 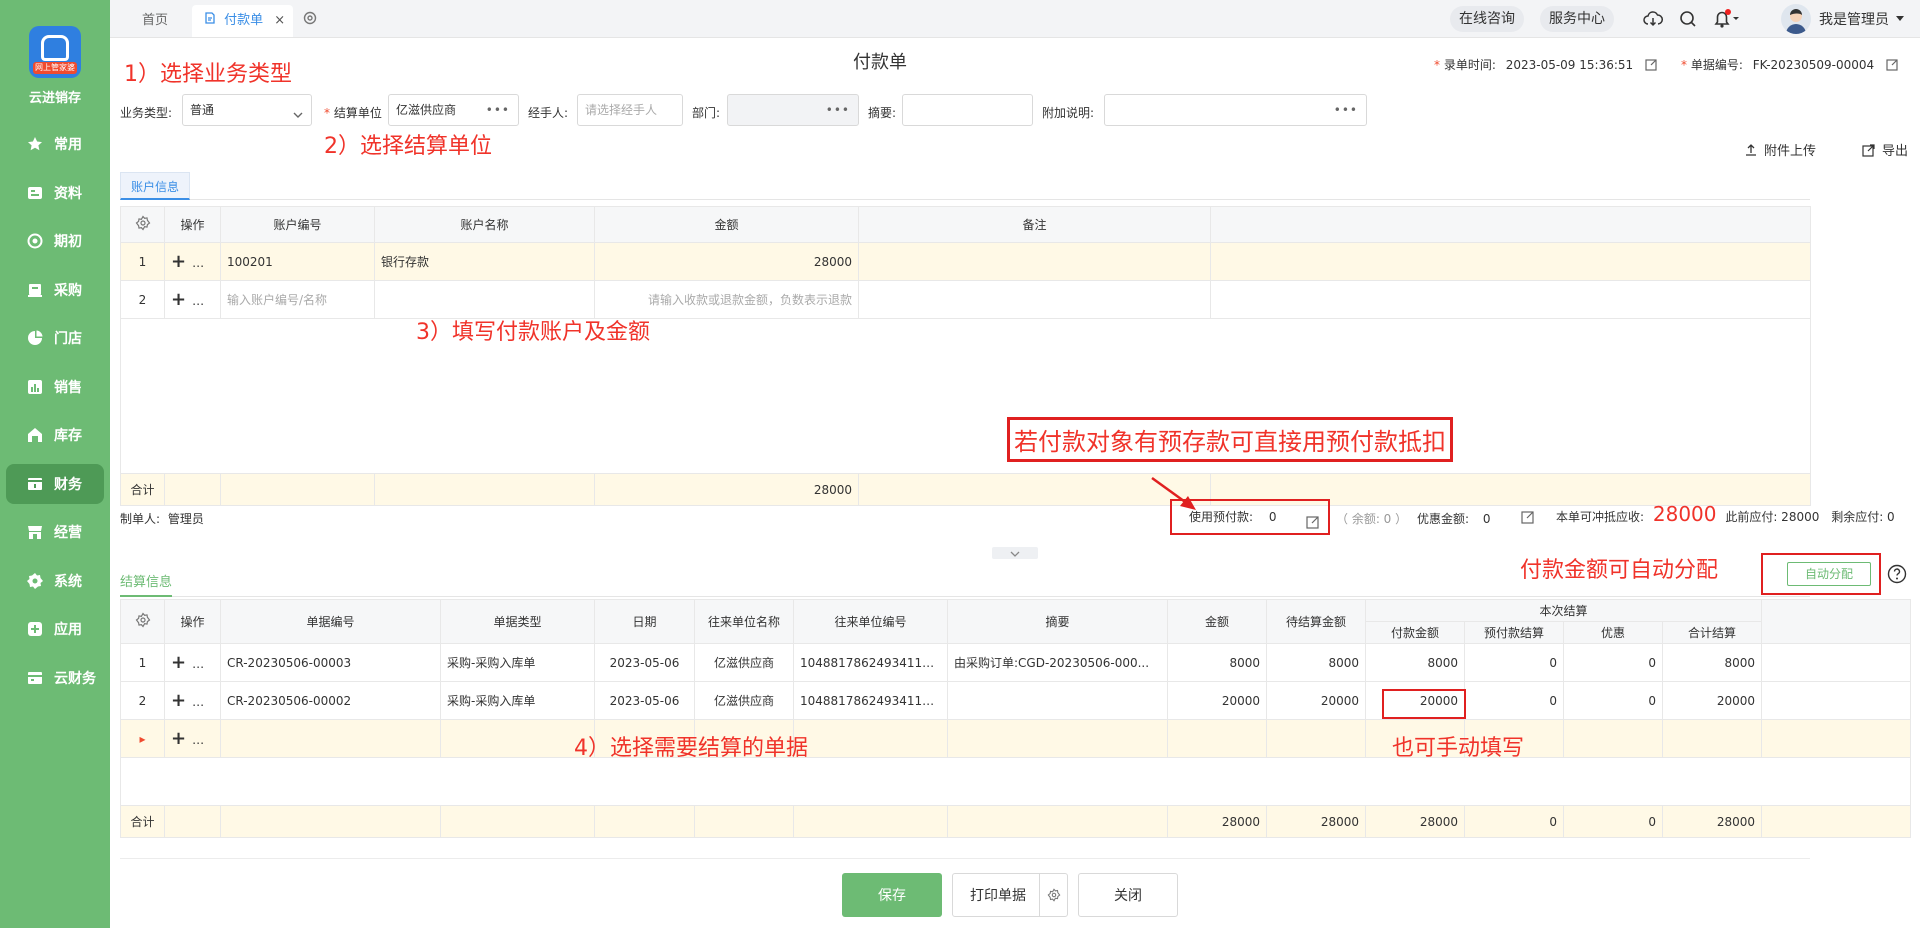 I want to click on pay-amount: 8000, so click(x=1415, y=662).